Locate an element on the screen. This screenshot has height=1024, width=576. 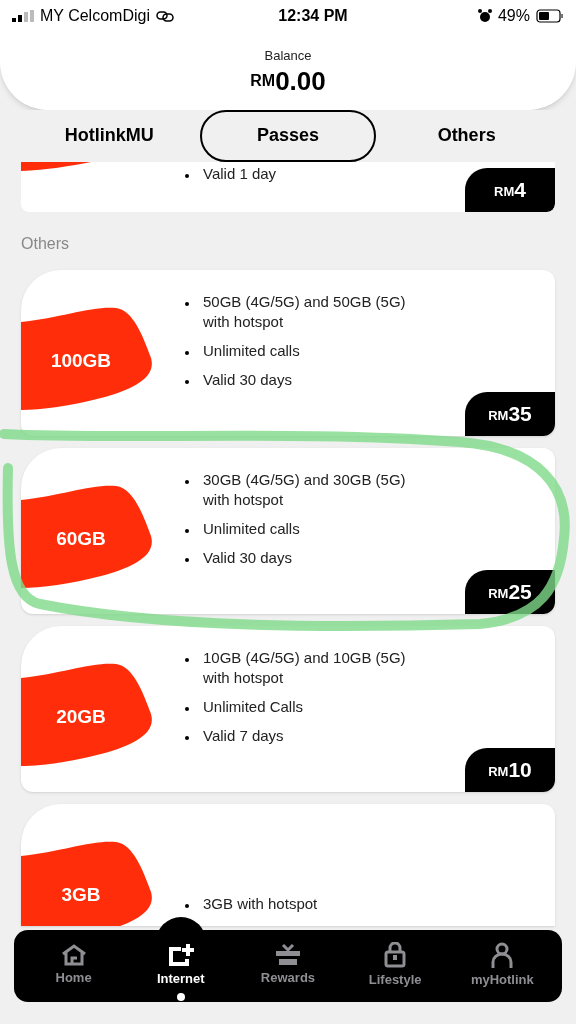
clock-time: 12:34 PM is located at coordinates (313, 16).